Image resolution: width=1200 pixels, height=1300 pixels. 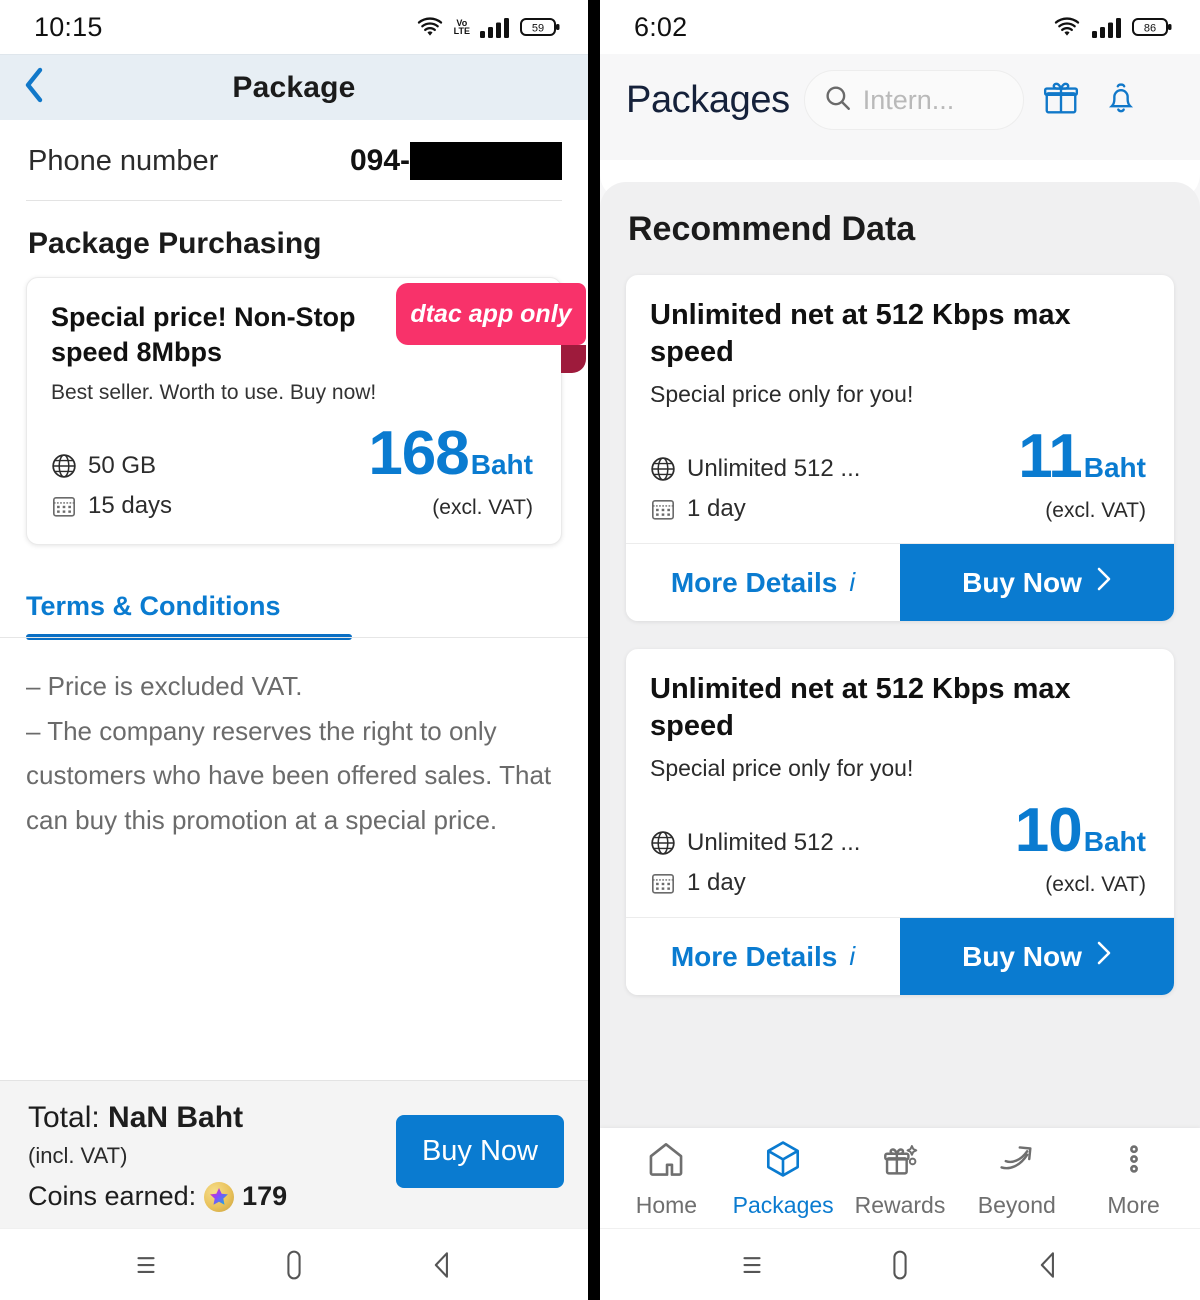 I want to click on feature-duration: 1 day, so click(x=755, y=883).